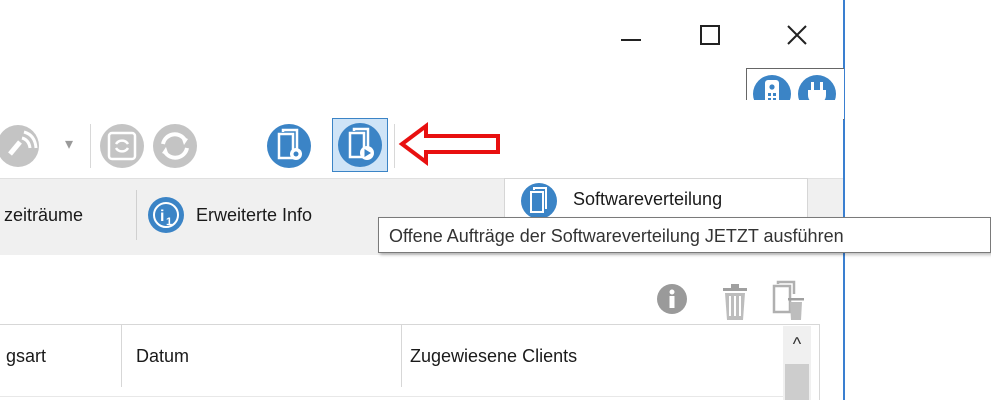 This screenshot has width=991, height=401. I want to click on minimize-button, so click(631, 35).